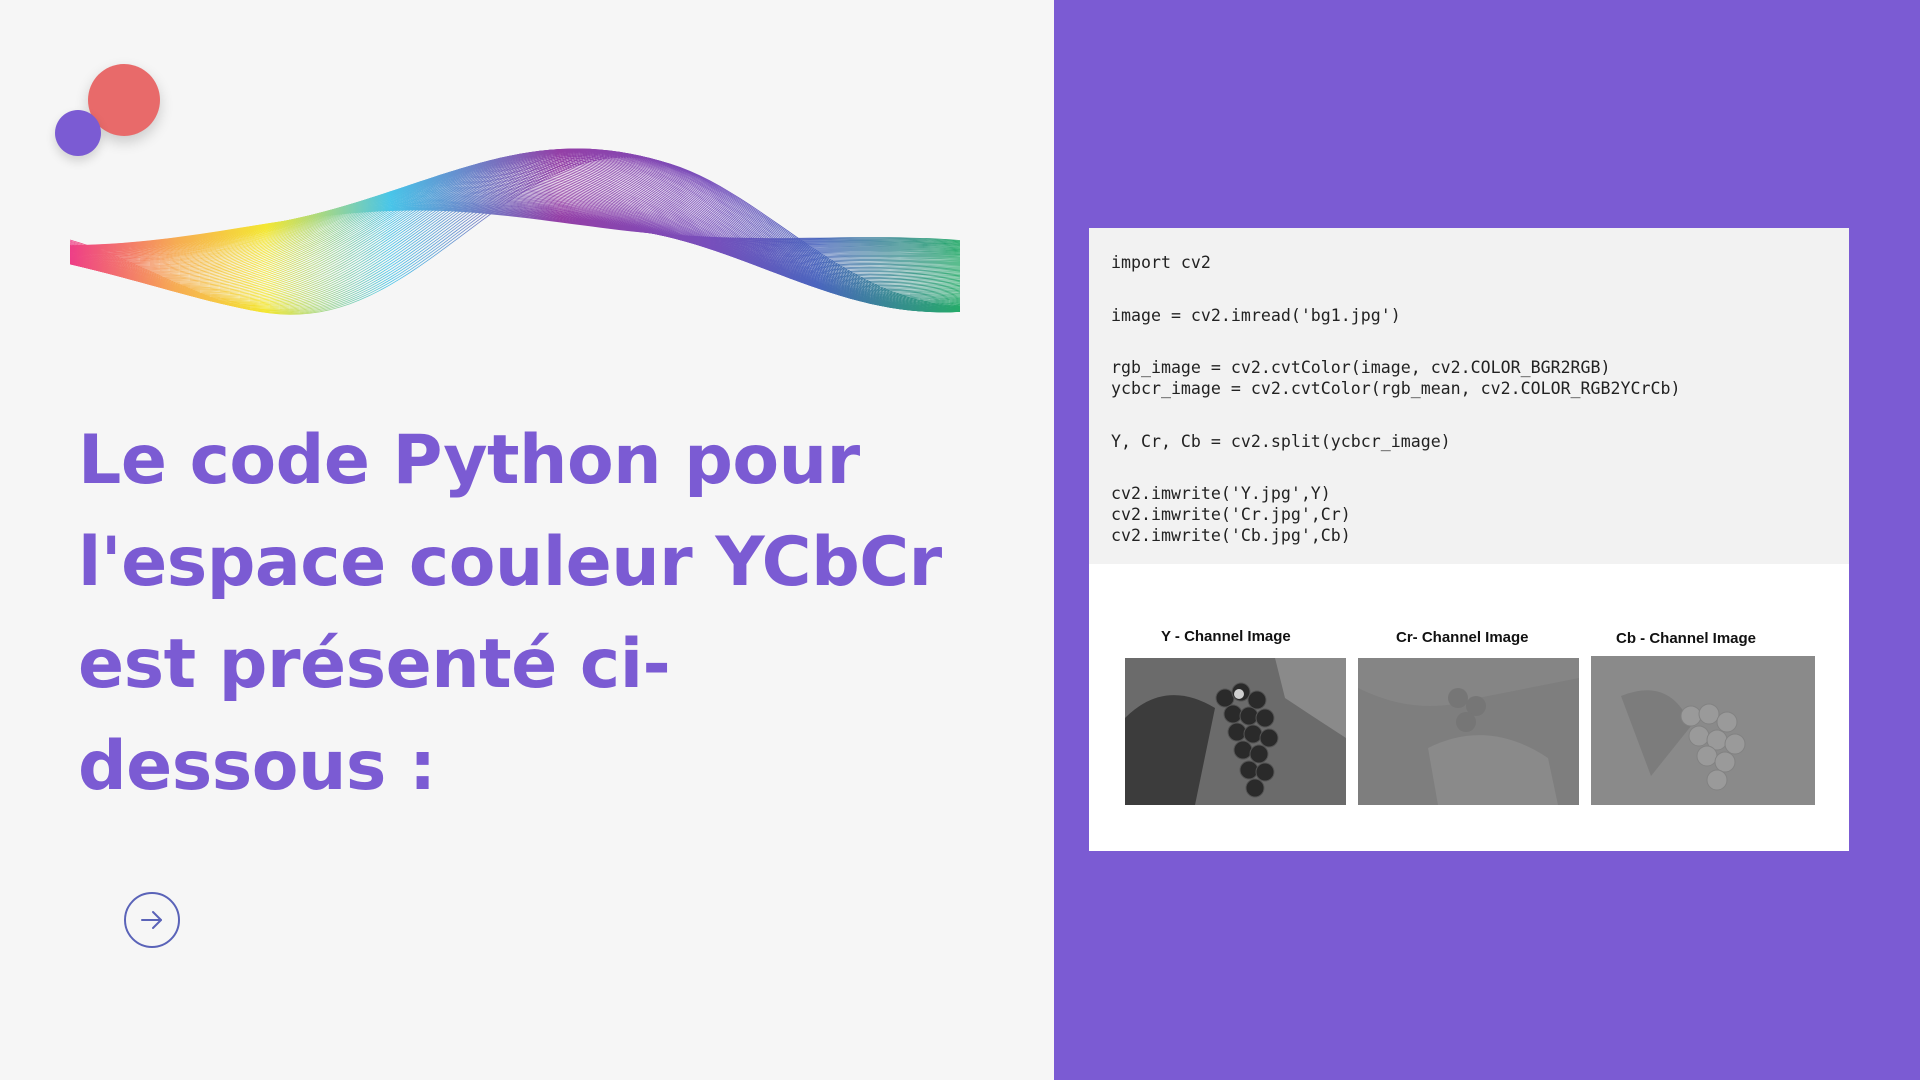 The height and width of the screenshot is (1080, 1920). What do you see at coordinates (1161, 262) in the screenshot?
I see `code-line: import cv2` at bounding box center [1161, 262].